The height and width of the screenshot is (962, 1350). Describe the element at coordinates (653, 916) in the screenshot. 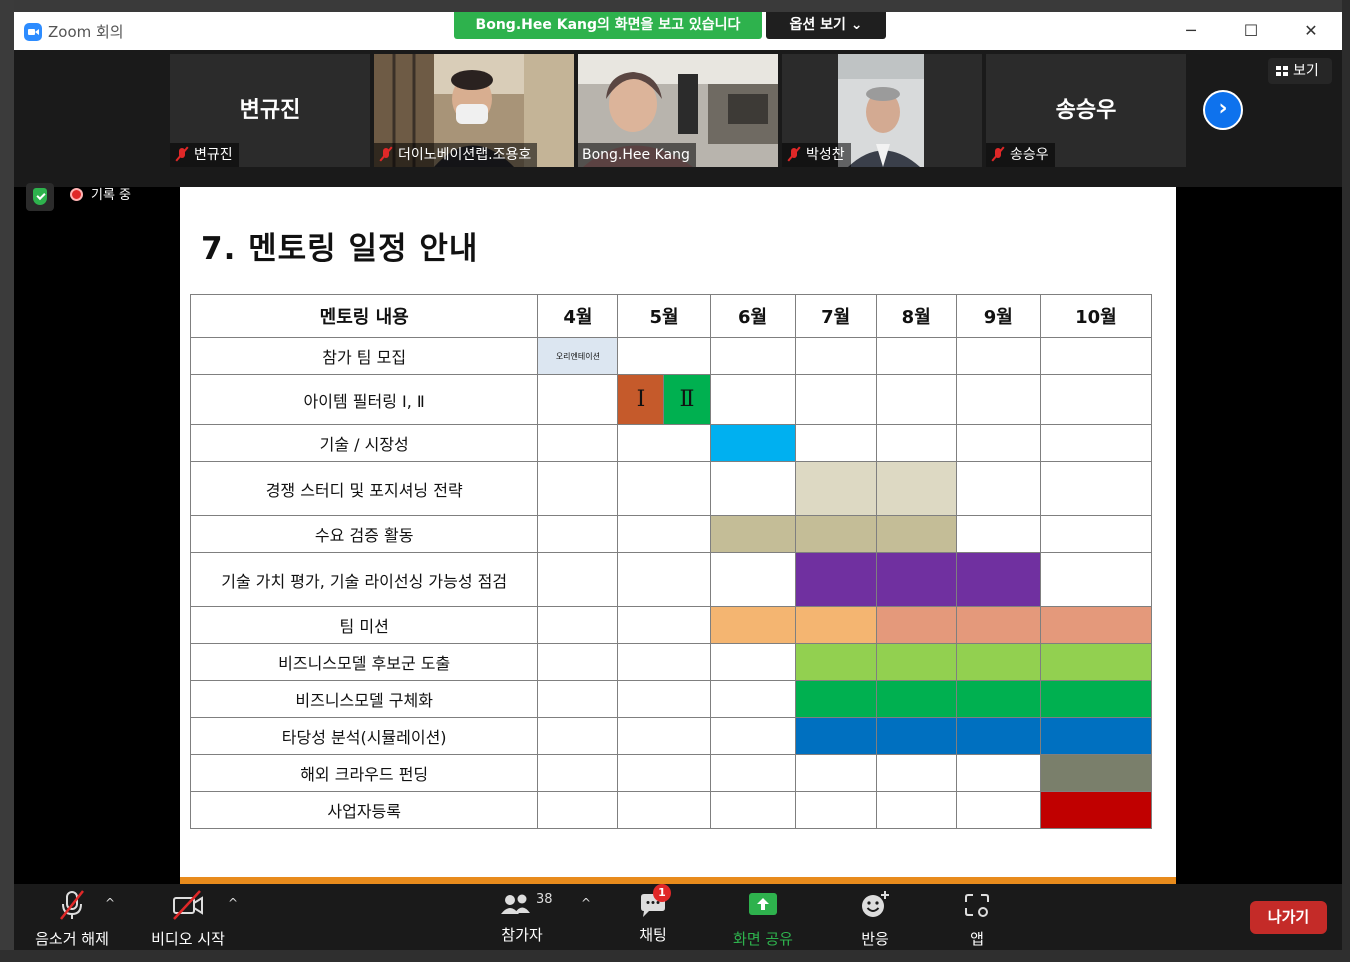

I see `chat-button: 1 채팅` at that location.